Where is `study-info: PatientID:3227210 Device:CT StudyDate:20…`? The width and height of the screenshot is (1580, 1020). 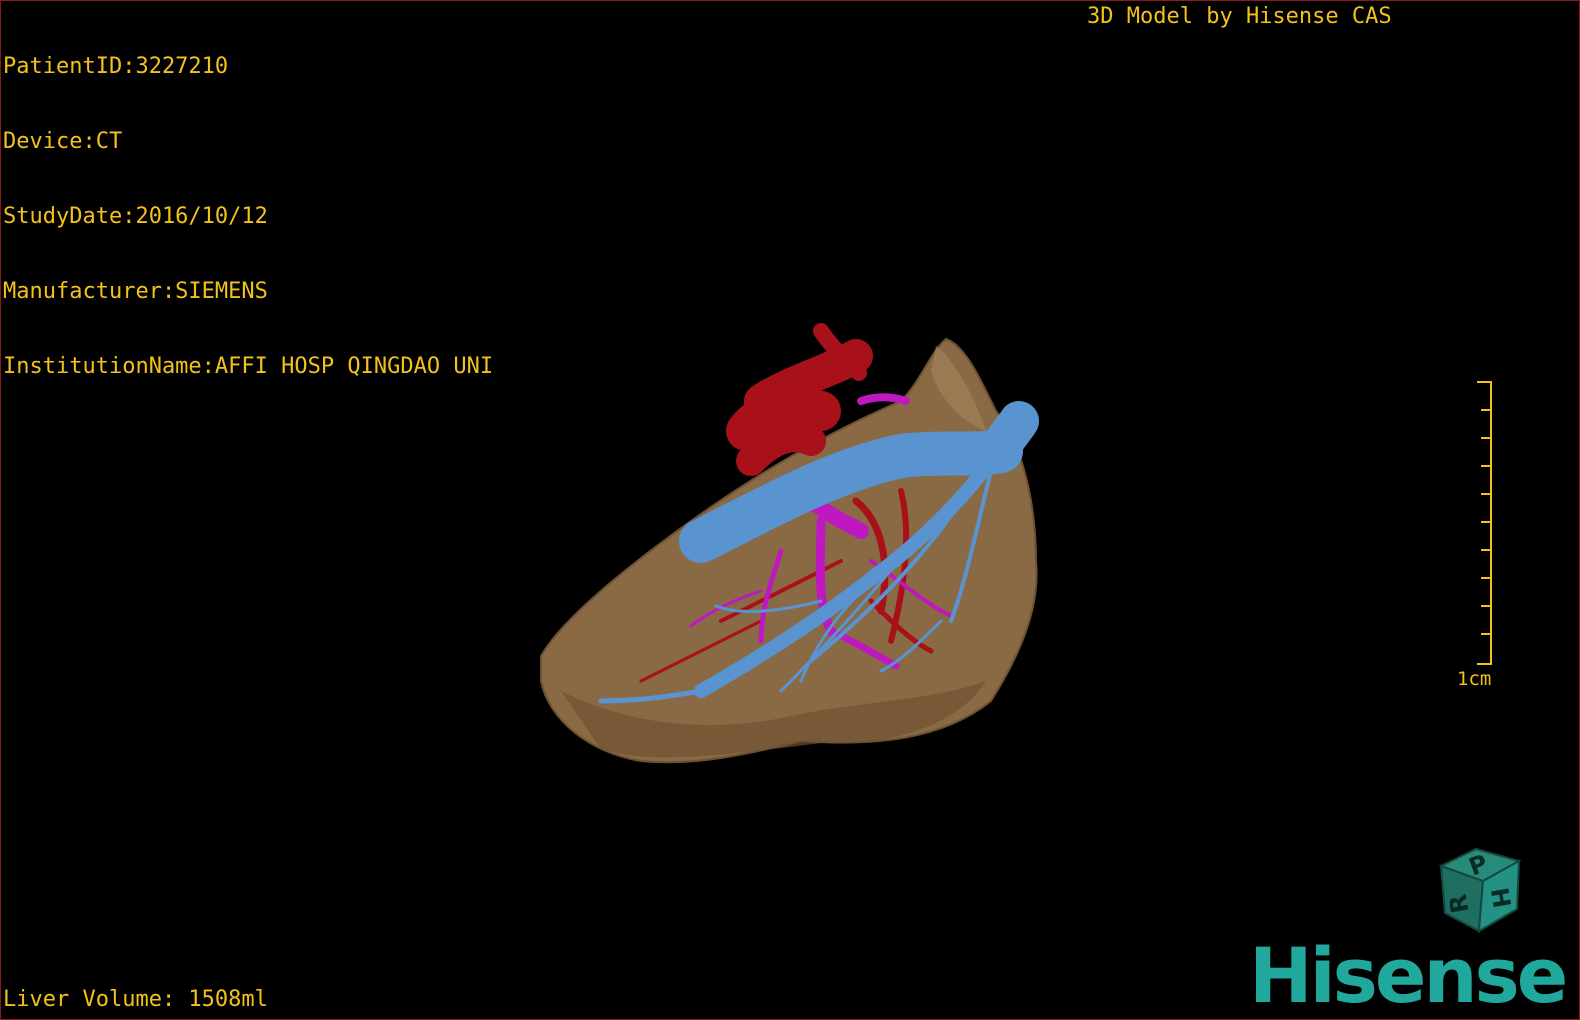 study-info: PatientID:3227210 Device:CT StudyDate:20… is located at coordinates (248, 216).